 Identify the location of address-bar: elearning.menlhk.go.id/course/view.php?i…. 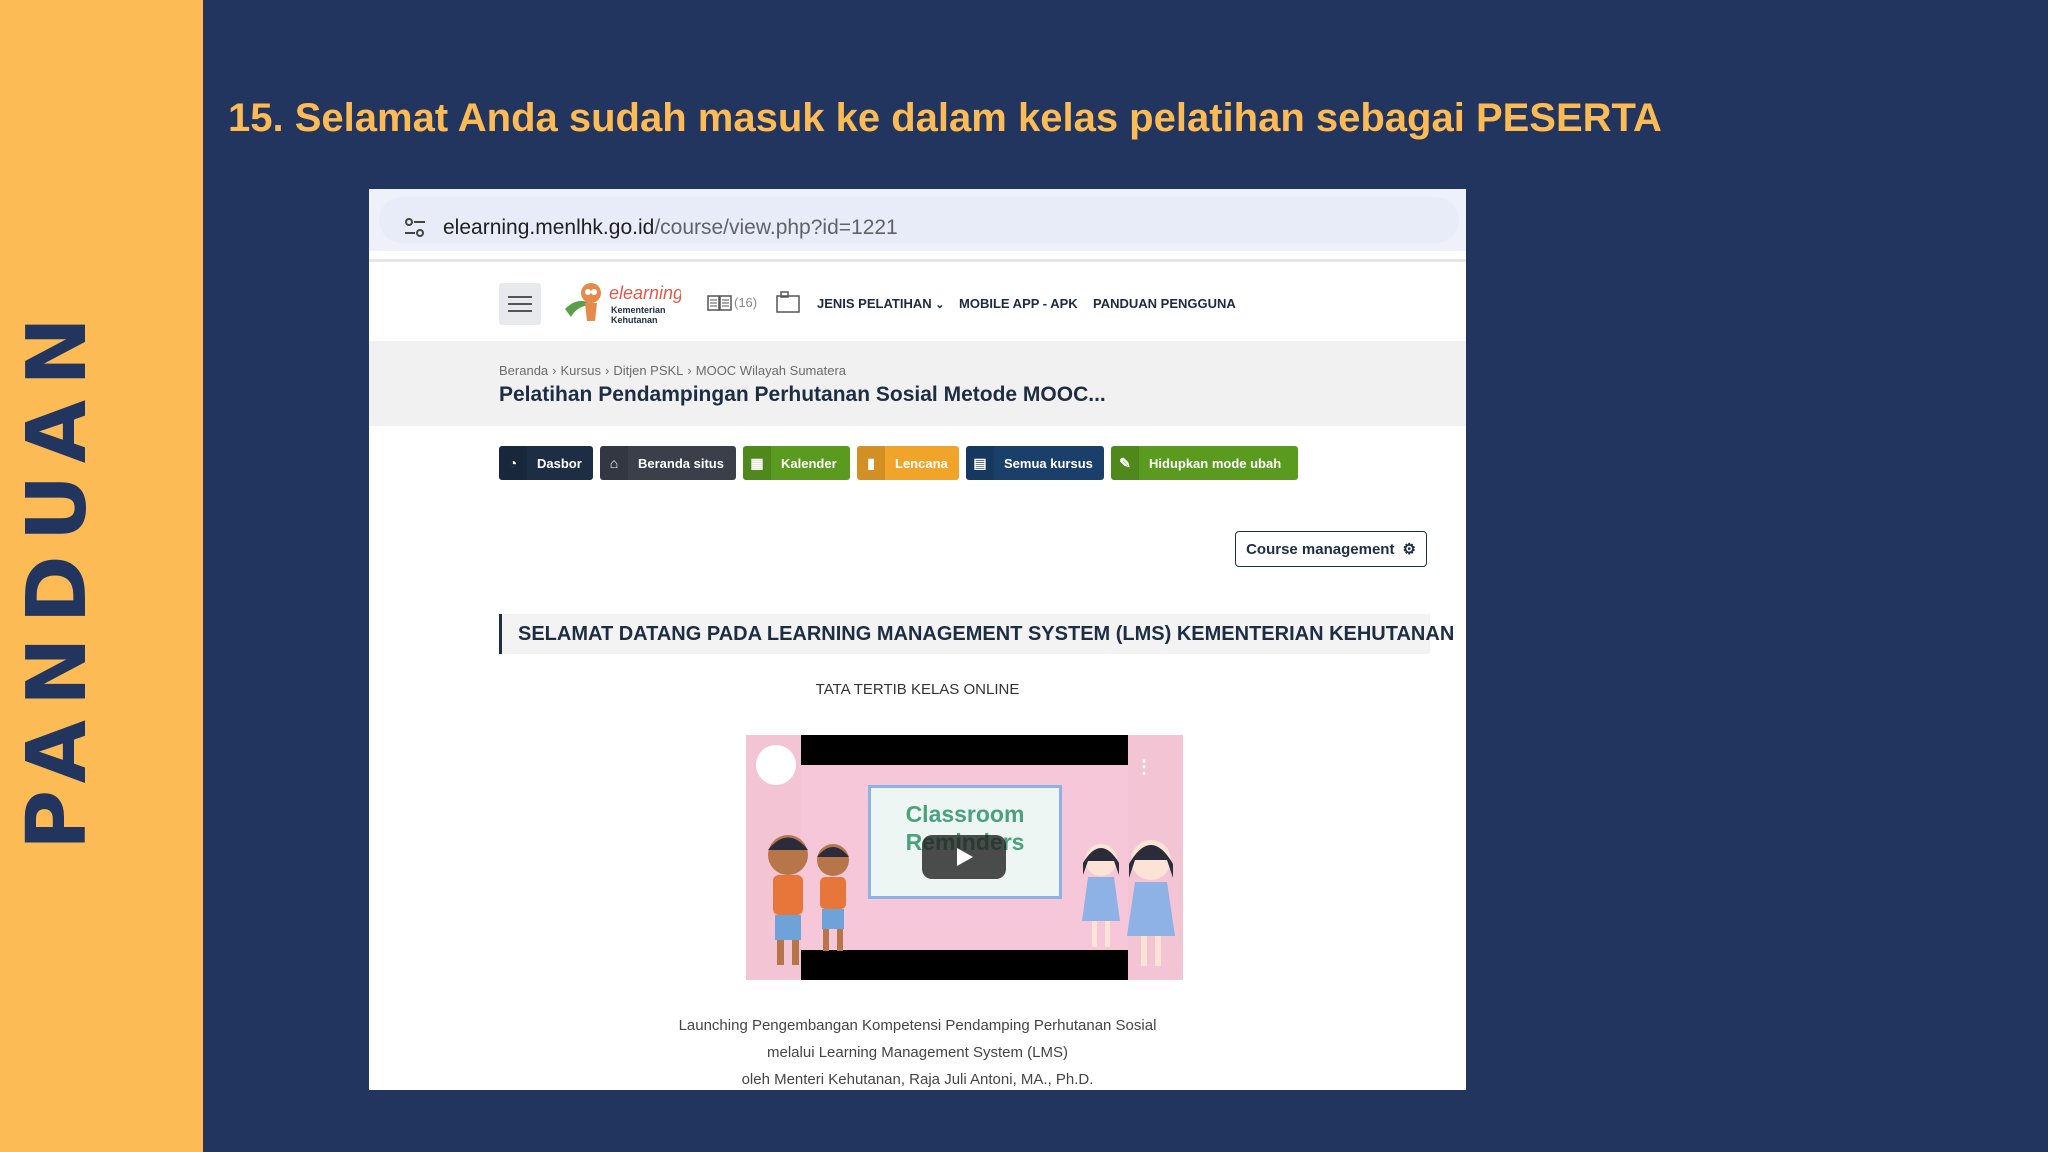
(917, 220).